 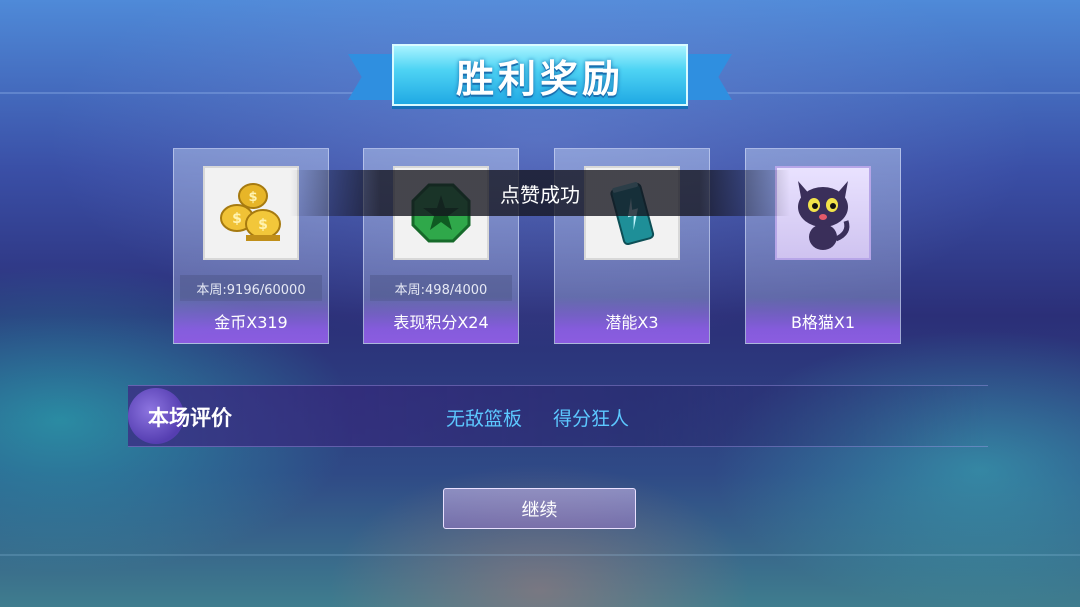 I want to click on evaluation-tag: 无敌篮板, so click(x=484, y=419).